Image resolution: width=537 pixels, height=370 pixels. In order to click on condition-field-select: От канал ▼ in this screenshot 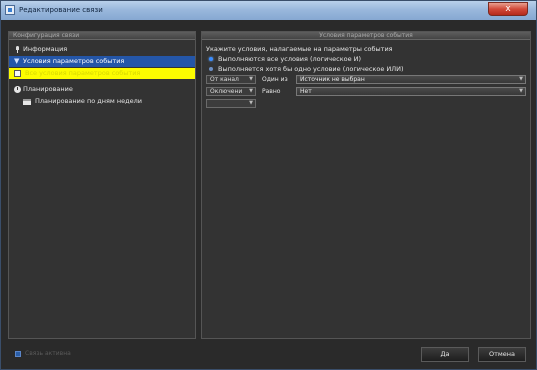, I will do `click(231, 79)`.